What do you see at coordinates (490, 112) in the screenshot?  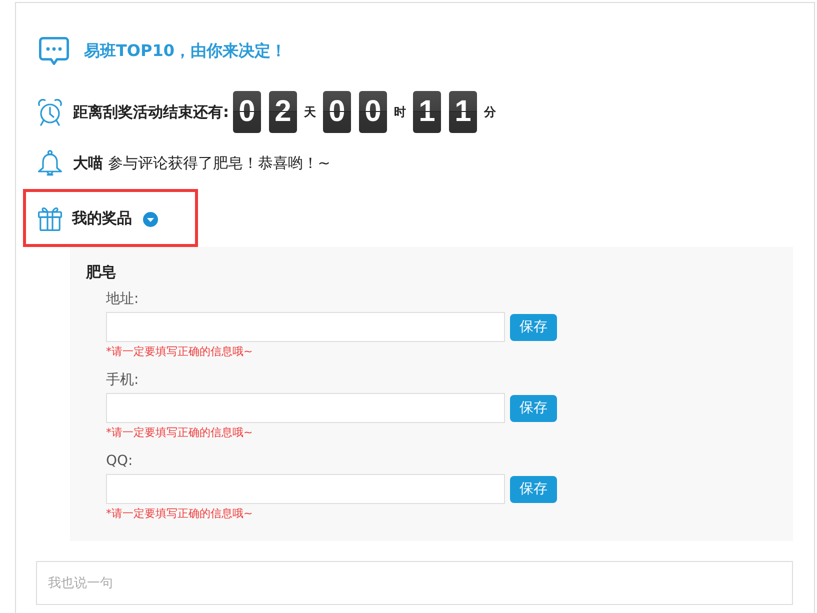 I see `countdown-unit: 分` at bounding box center [490, 112].